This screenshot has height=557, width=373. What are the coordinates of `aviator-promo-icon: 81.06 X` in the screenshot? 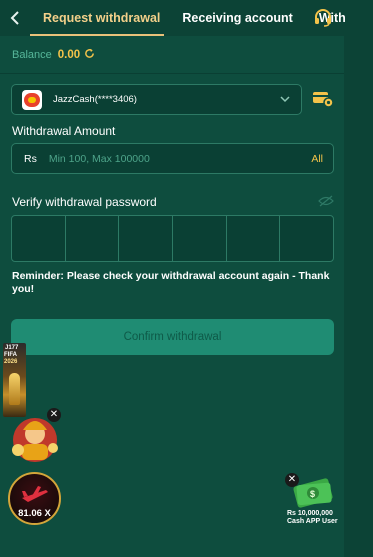 It's located at (34, 498).